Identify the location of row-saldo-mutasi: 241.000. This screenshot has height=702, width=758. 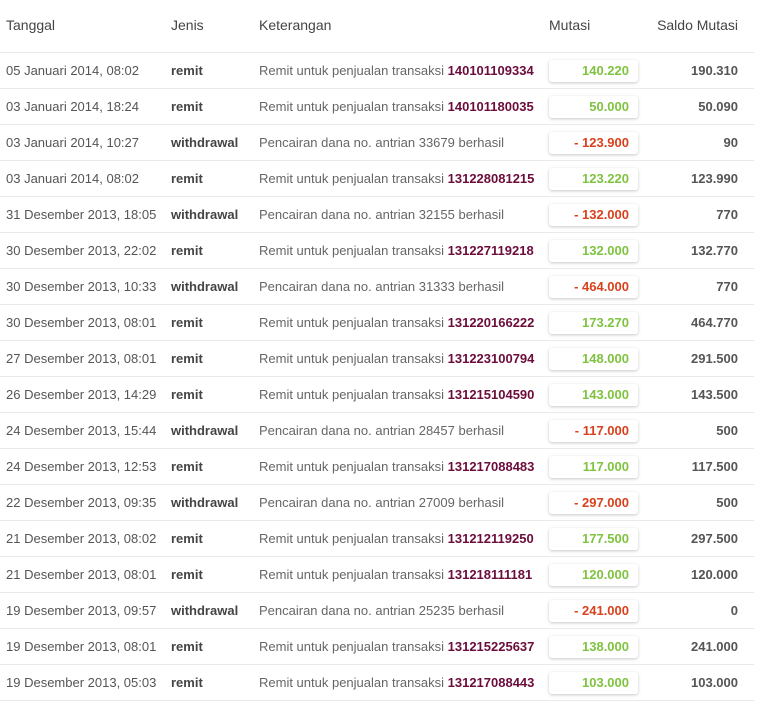
(714, 646).